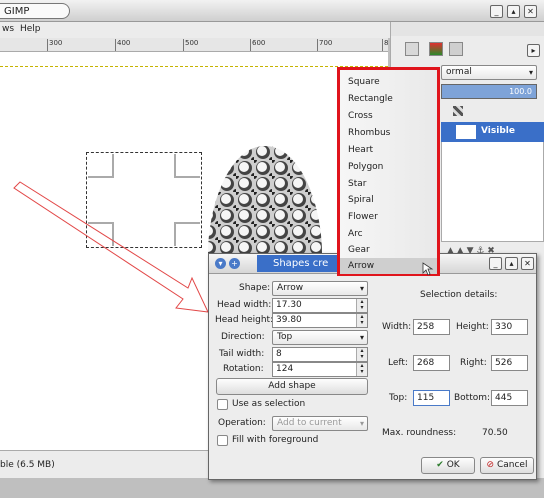 This screenshot has width=544, height=498. Describe the element at coordinates (242, 354) in the screenshot. I see `tail-width-label: Tail width:` at that location.